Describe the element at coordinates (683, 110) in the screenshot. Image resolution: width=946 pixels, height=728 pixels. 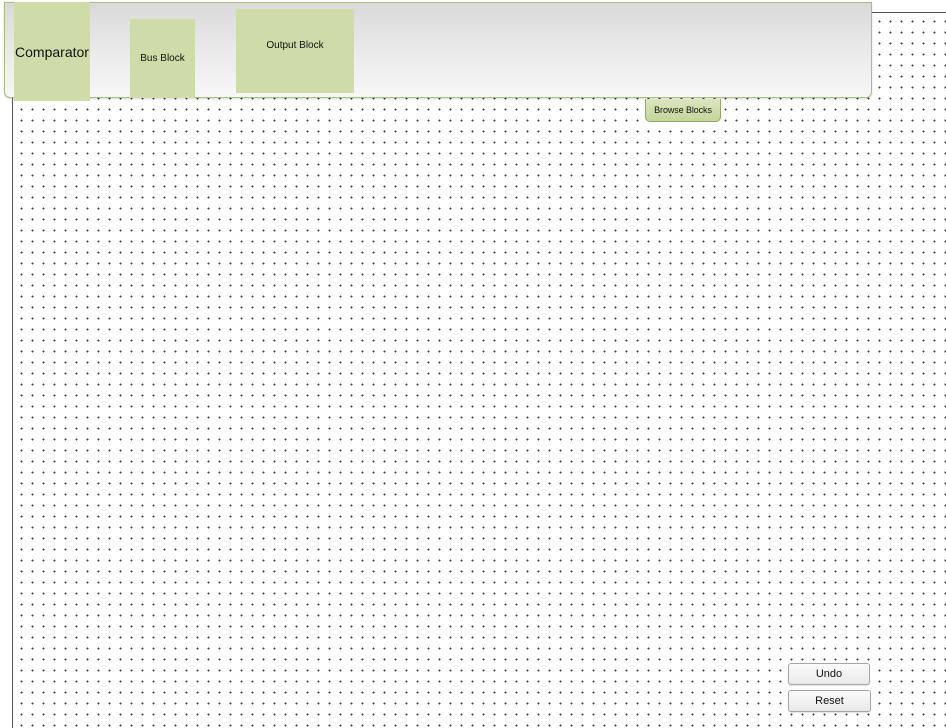
I see `browse-blocks-tab: Browse Blocks` at that location.